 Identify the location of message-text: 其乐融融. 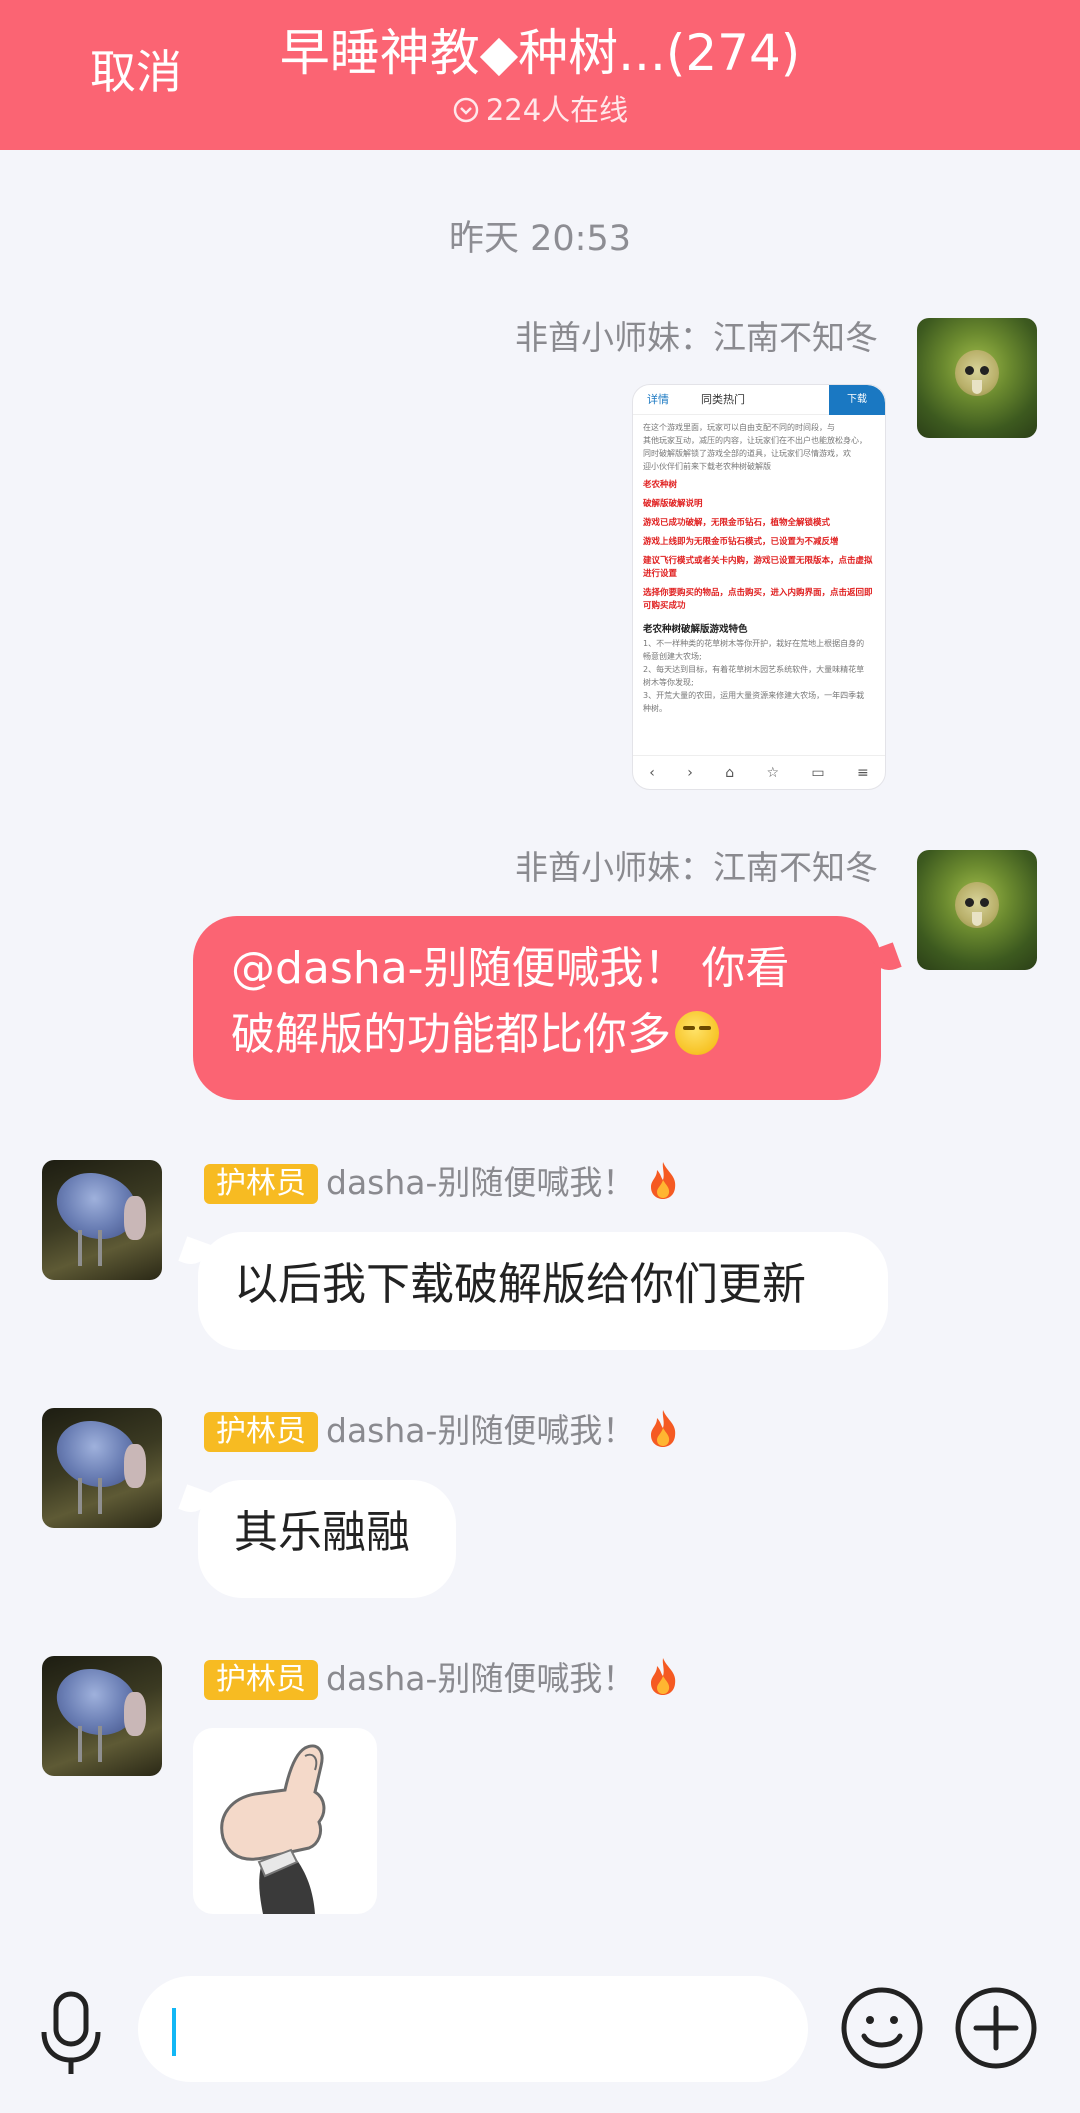
(322, 1532).